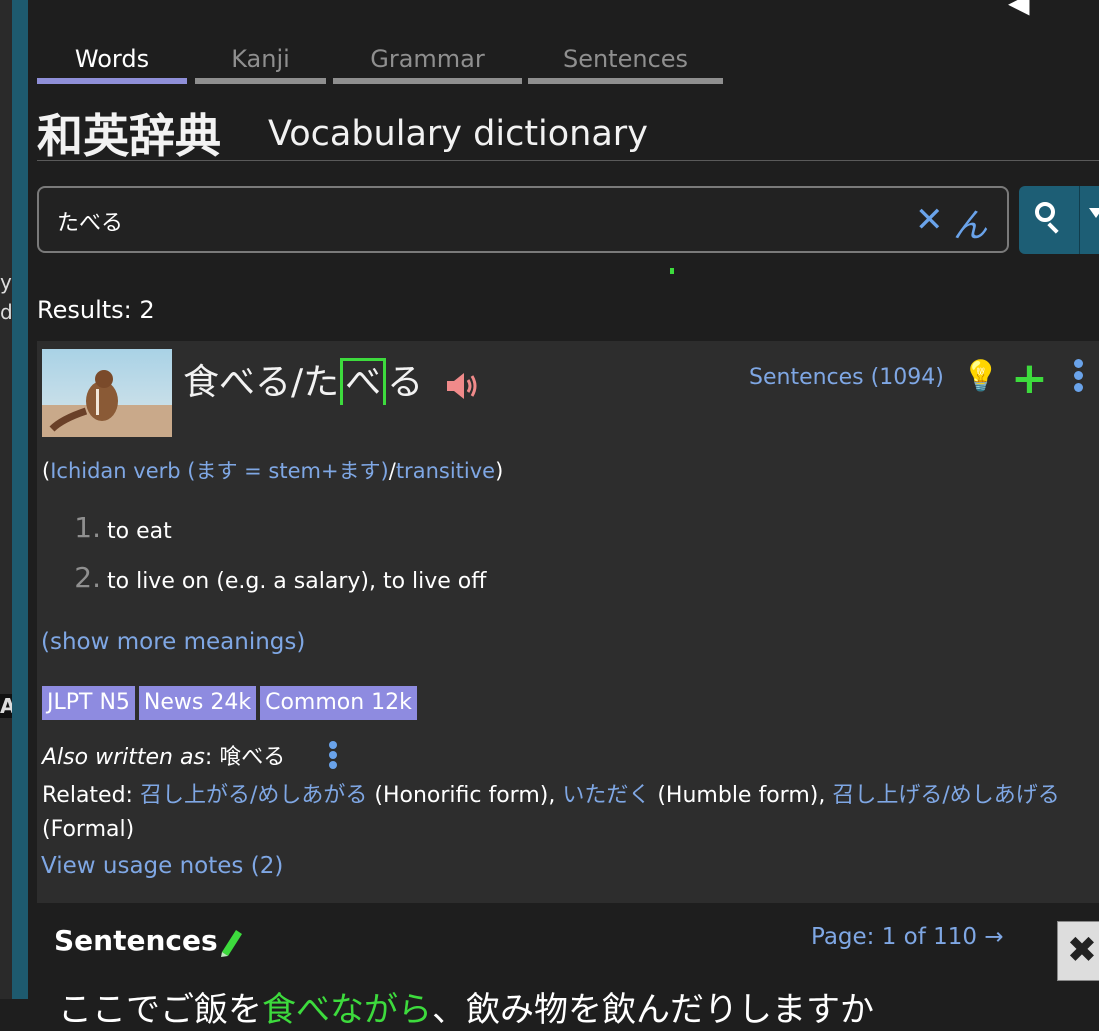 This screenshot has width=1099, height=1031. Describe the element at coordinates (123, 757) in the screenshot. I see `also-written-label: Also written as` at that location.